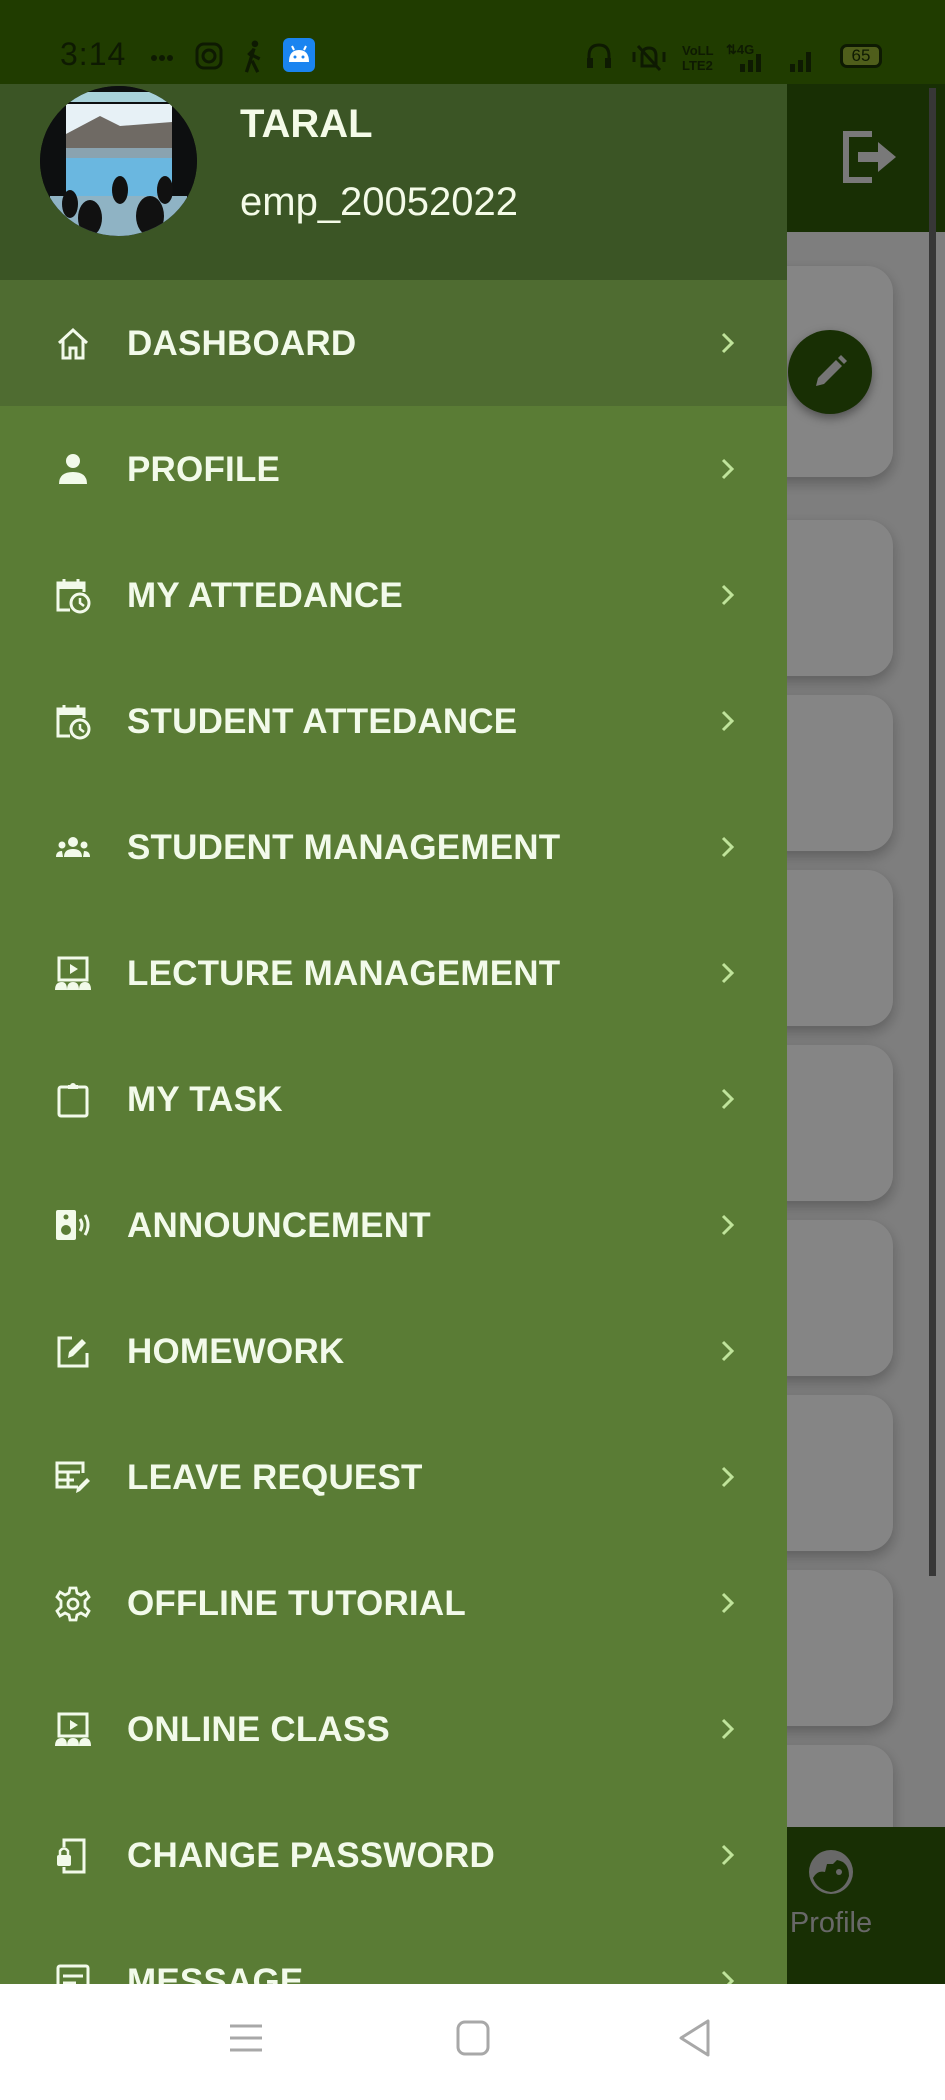 The image size is (945, 2100). Describe the element at coordinates (205, 1099) in the screenshot. I see `menu-item-label: MY TASK` at that location.